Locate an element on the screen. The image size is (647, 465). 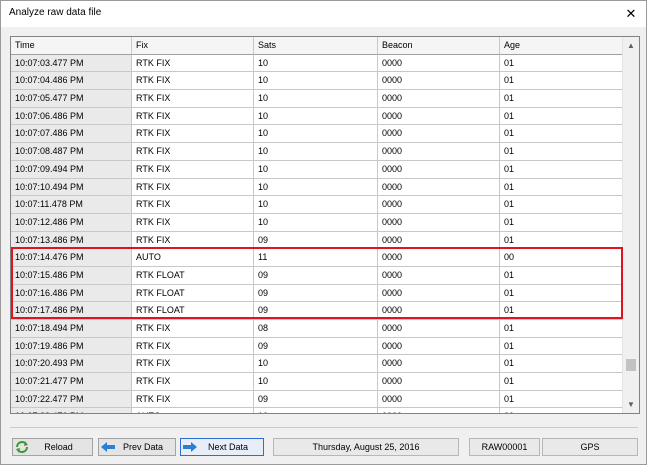
cell-time: 10:07:13.486 PM is located at coordinates (71, 240).